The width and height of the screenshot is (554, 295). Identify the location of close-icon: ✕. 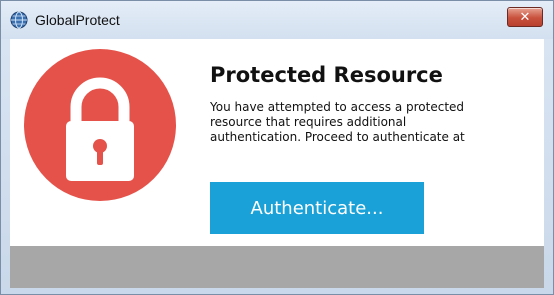
(525, 17).